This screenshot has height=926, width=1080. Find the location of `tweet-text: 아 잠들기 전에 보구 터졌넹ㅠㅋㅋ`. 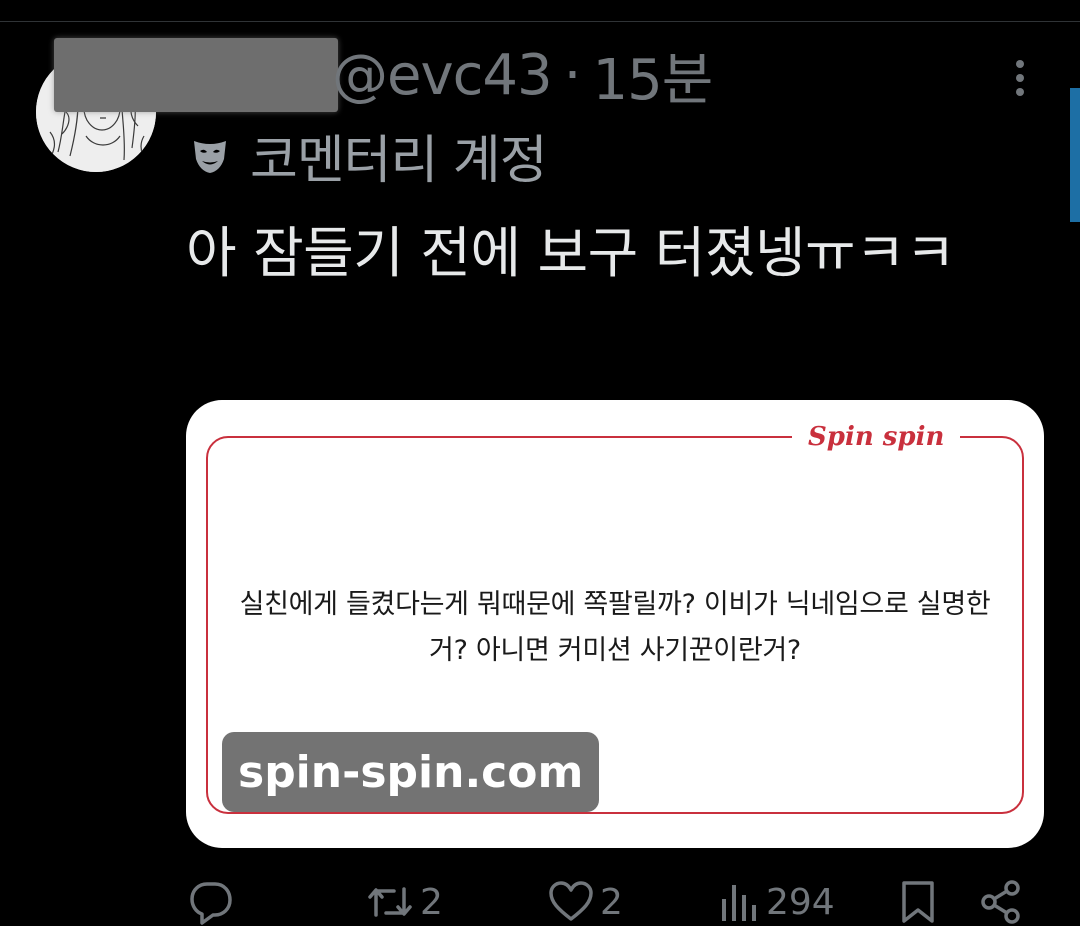

tweet-text: 아 잠들기 전에 보구 터졌넹ㅠㅋㅋ is located at coordinates (571, 253).